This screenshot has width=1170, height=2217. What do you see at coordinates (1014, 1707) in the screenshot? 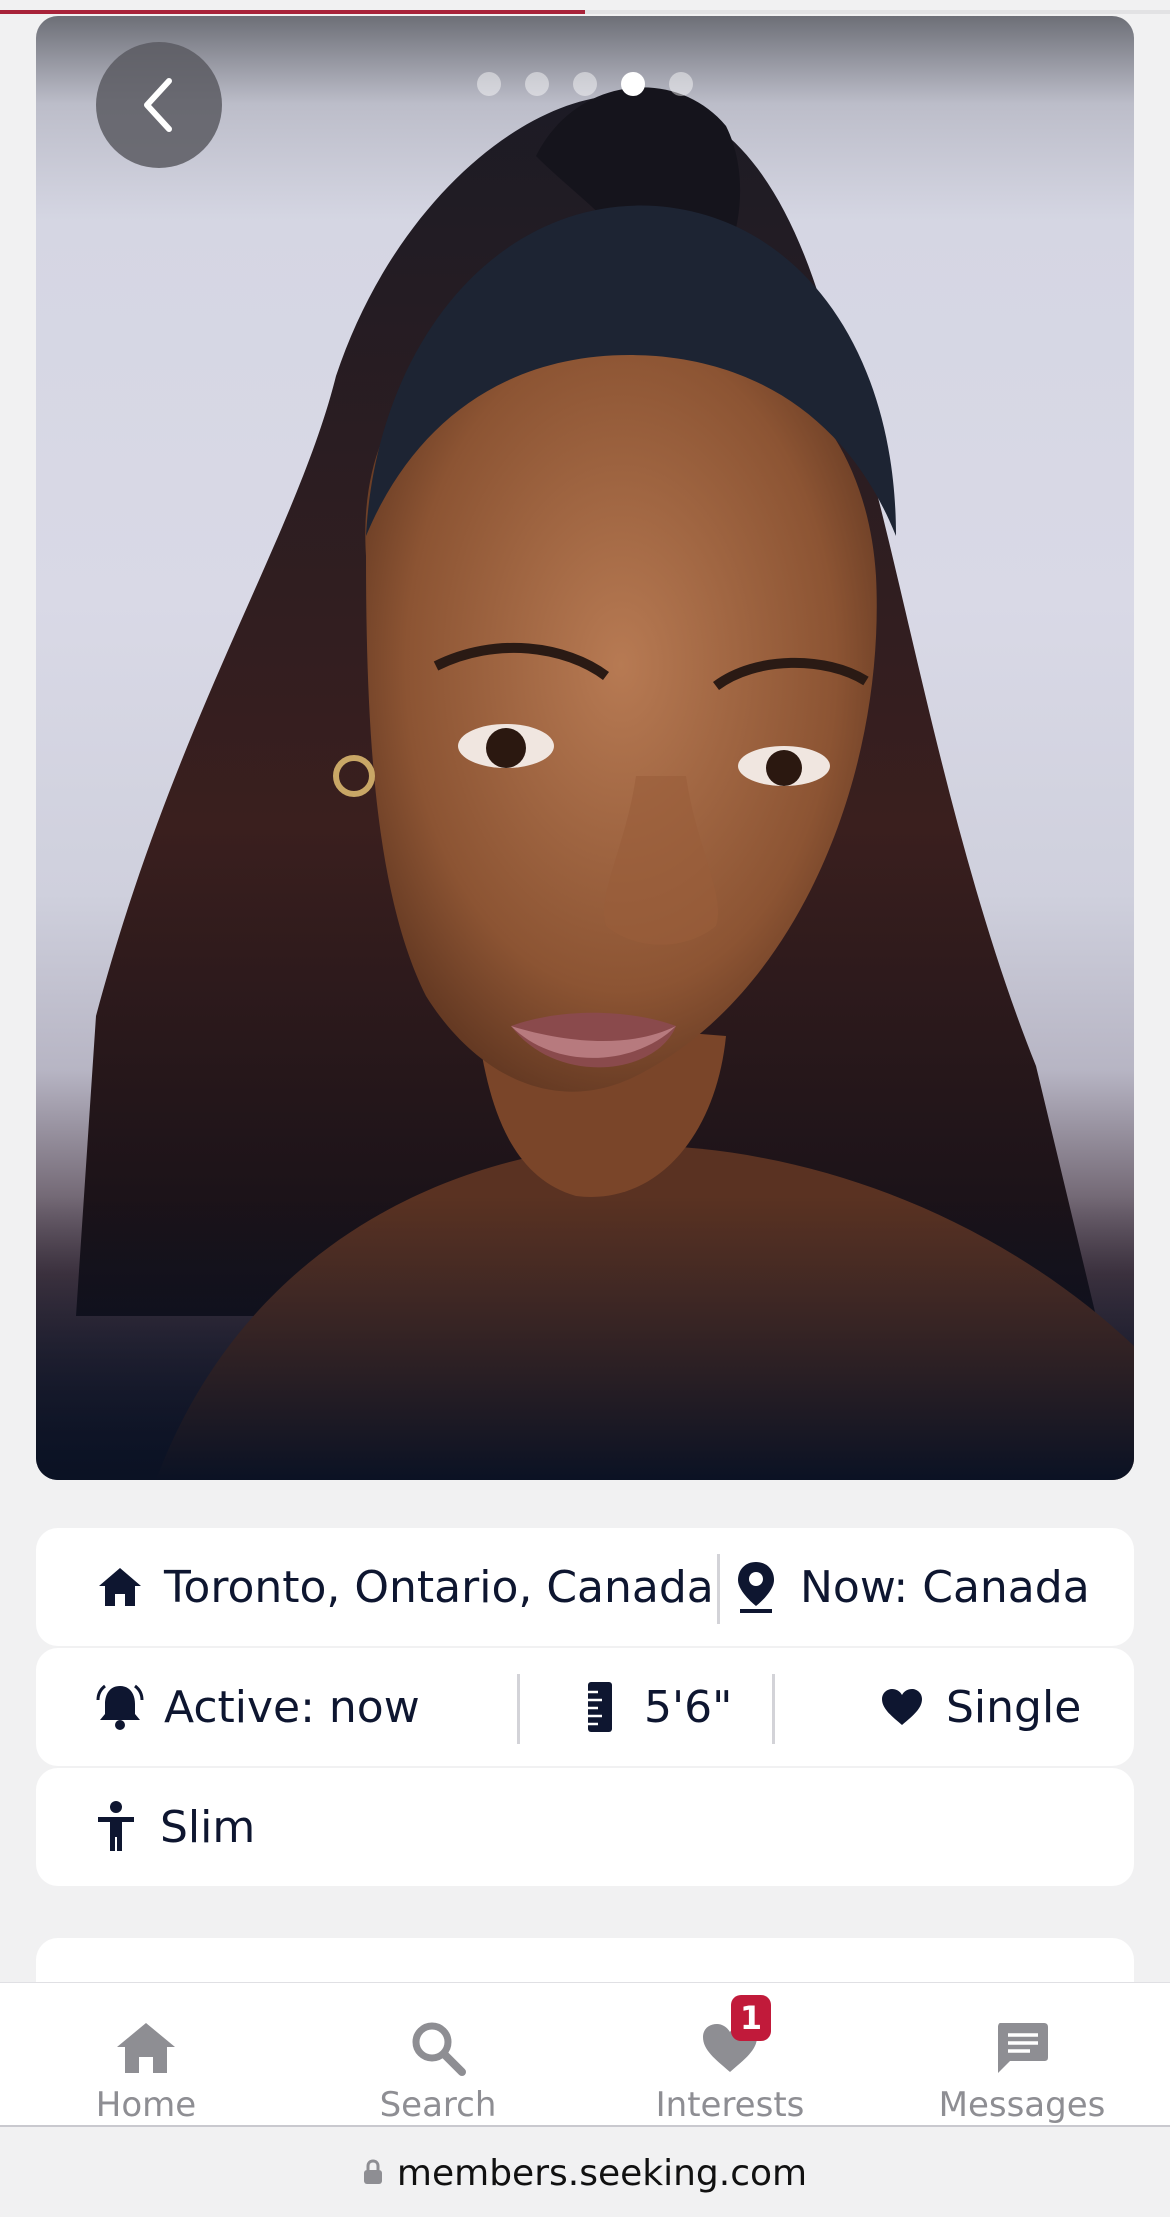
I see `relationship-text: Single` at bounding box center [1014, 1707].